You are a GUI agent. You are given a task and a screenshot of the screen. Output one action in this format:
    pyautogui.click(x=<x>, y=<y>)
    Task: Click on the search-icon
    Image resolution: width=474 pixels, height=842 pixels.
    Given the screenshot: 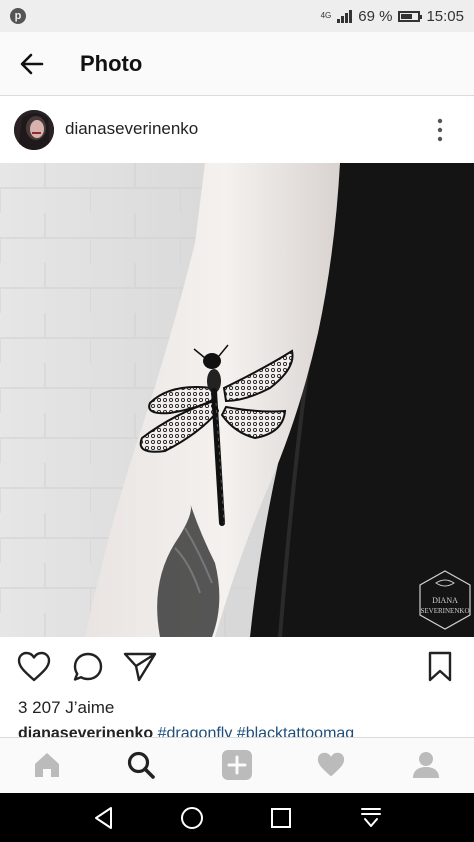 What is the action you would take?
    pyautogui.click(x=141, y=765)
    